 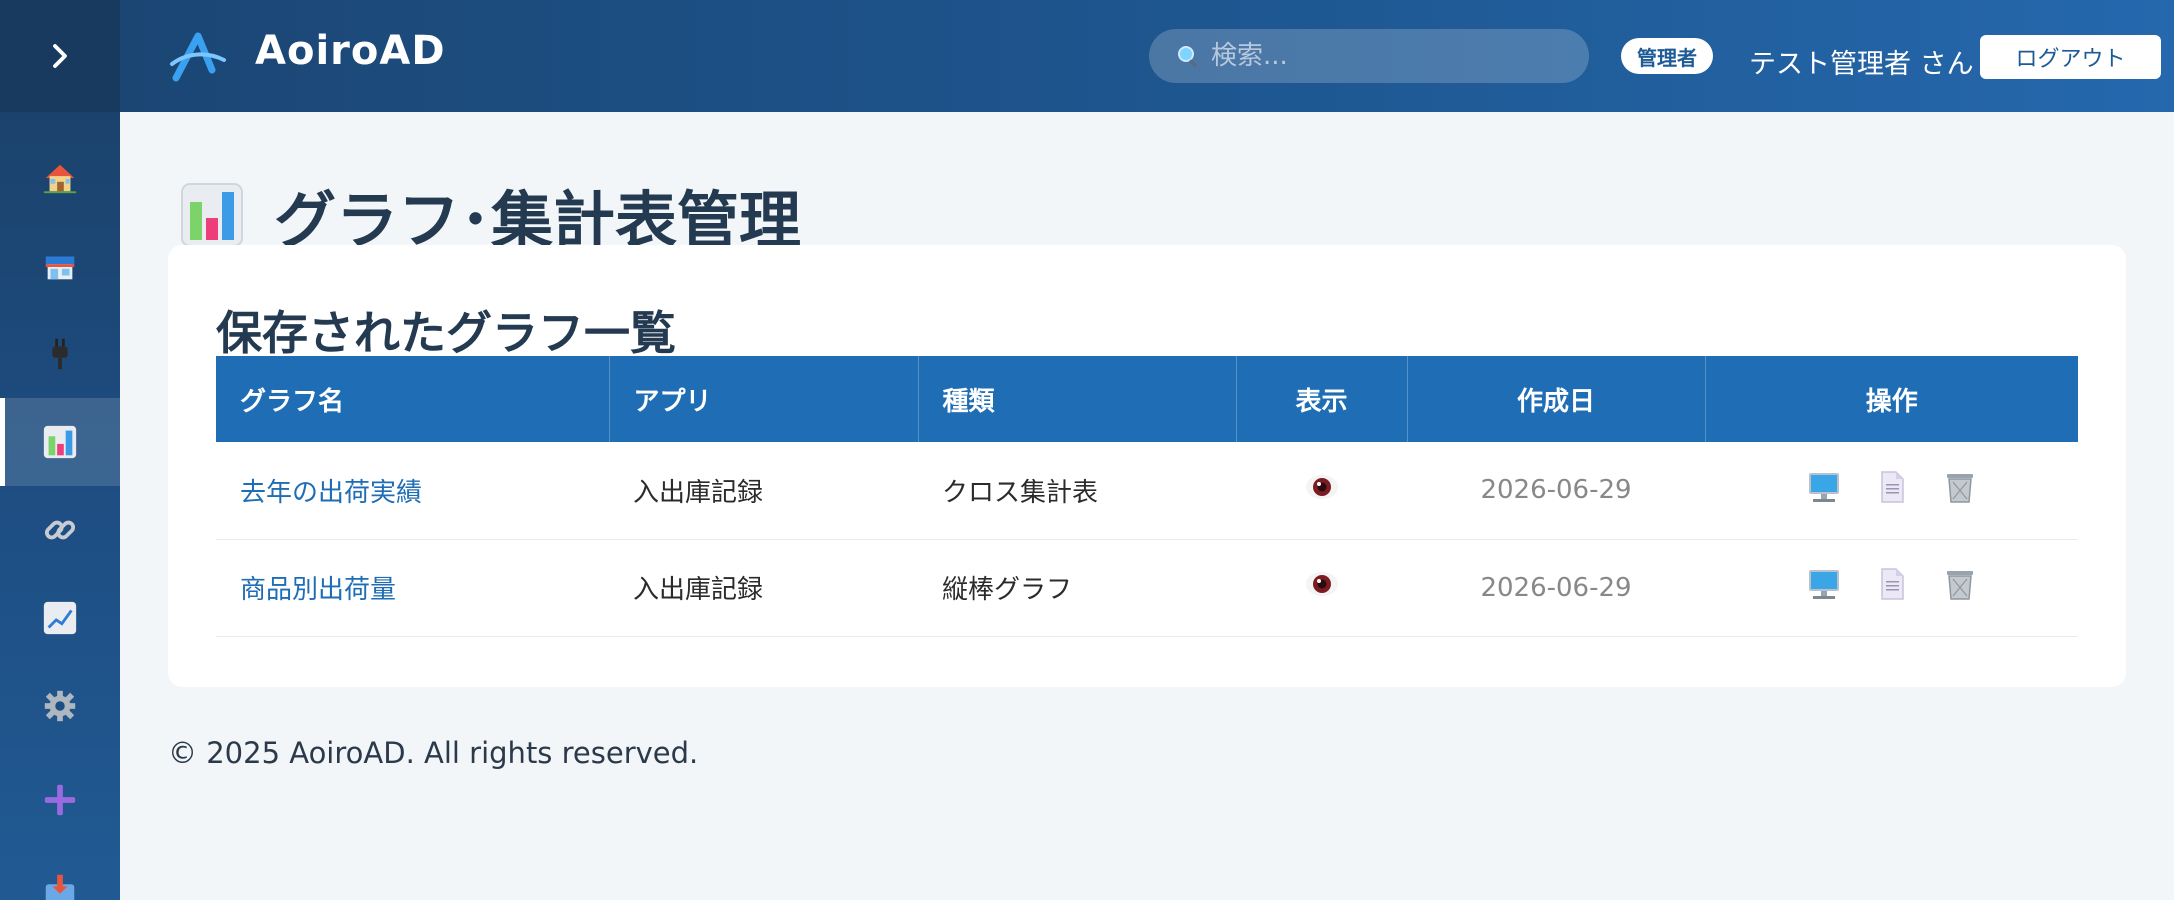 I want to click on chart-name-link: 去年の出荷実績, so click(x=412, y=490).